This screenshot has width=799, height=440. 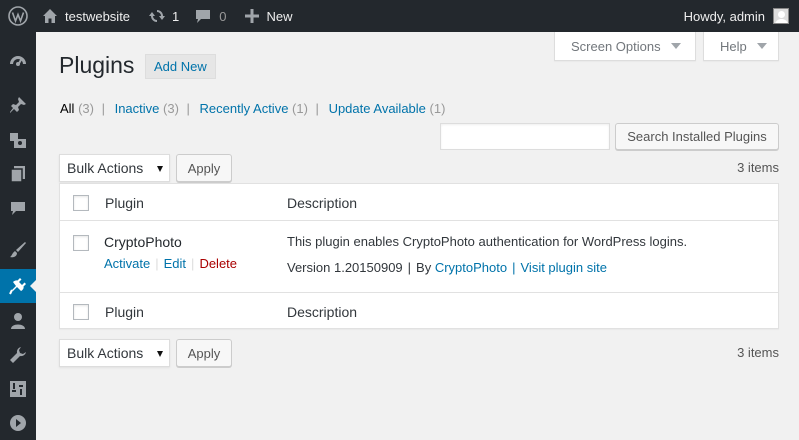 I want to click on home-icon, so click(x=50, y=16).